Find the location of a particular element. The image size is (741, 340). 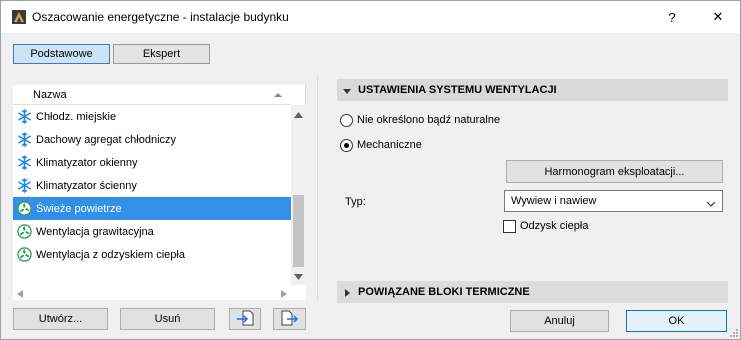

panel-separator is located at coordinates (317, 188).